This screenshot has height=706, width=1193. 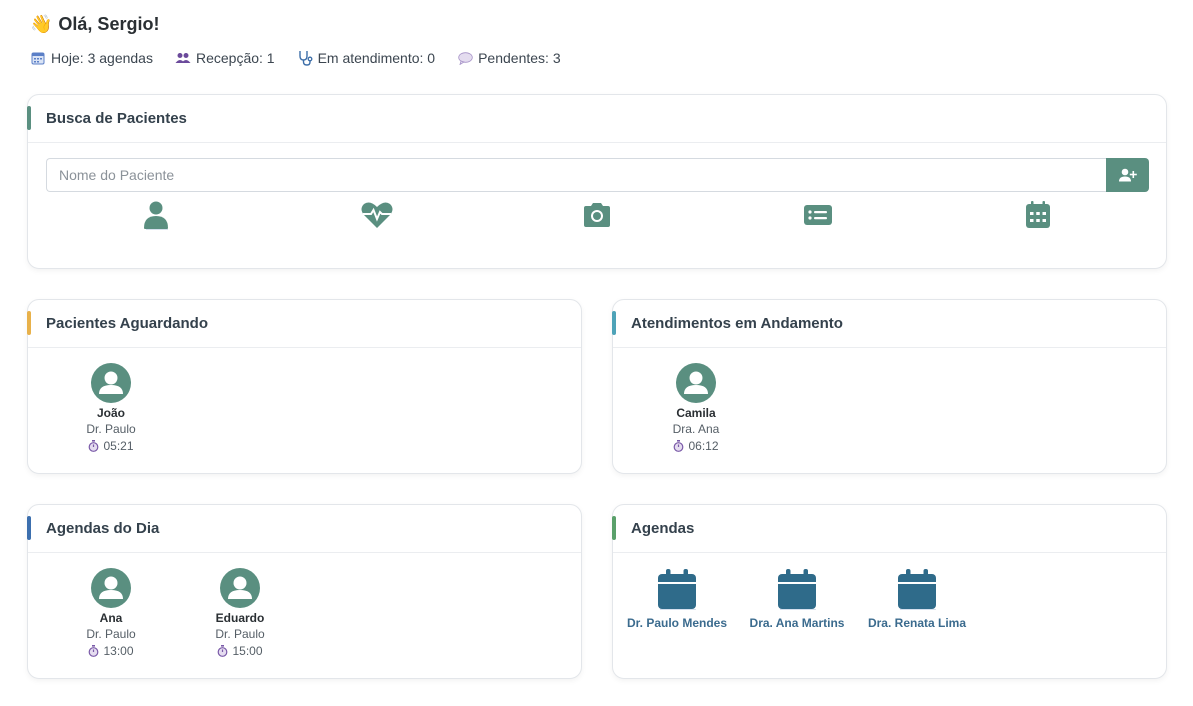 I want to click on patient-wait-time: 06:12, so click(x=696, y=446).